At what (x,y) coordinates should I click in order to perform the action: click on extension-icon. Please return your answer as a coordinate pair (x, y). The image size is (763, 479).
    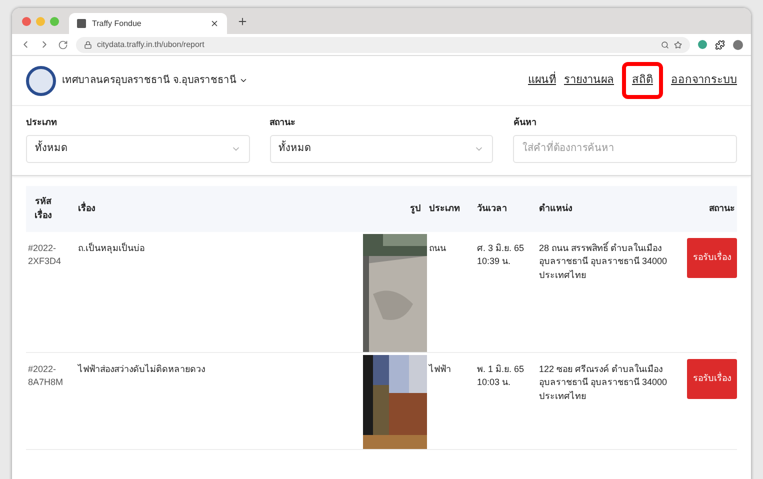
    Looking at the image, I should click on (702, 44).